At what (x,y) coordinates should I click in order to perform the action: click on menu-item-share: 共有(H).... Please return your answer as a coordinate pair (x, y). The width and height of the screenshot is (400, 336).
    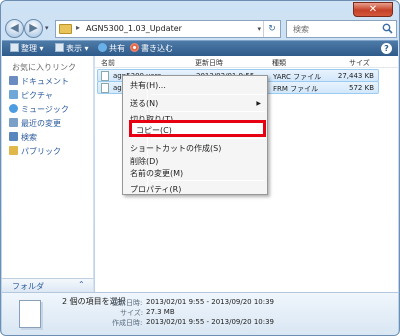
    Looking at the image, I should click on (148, 85).